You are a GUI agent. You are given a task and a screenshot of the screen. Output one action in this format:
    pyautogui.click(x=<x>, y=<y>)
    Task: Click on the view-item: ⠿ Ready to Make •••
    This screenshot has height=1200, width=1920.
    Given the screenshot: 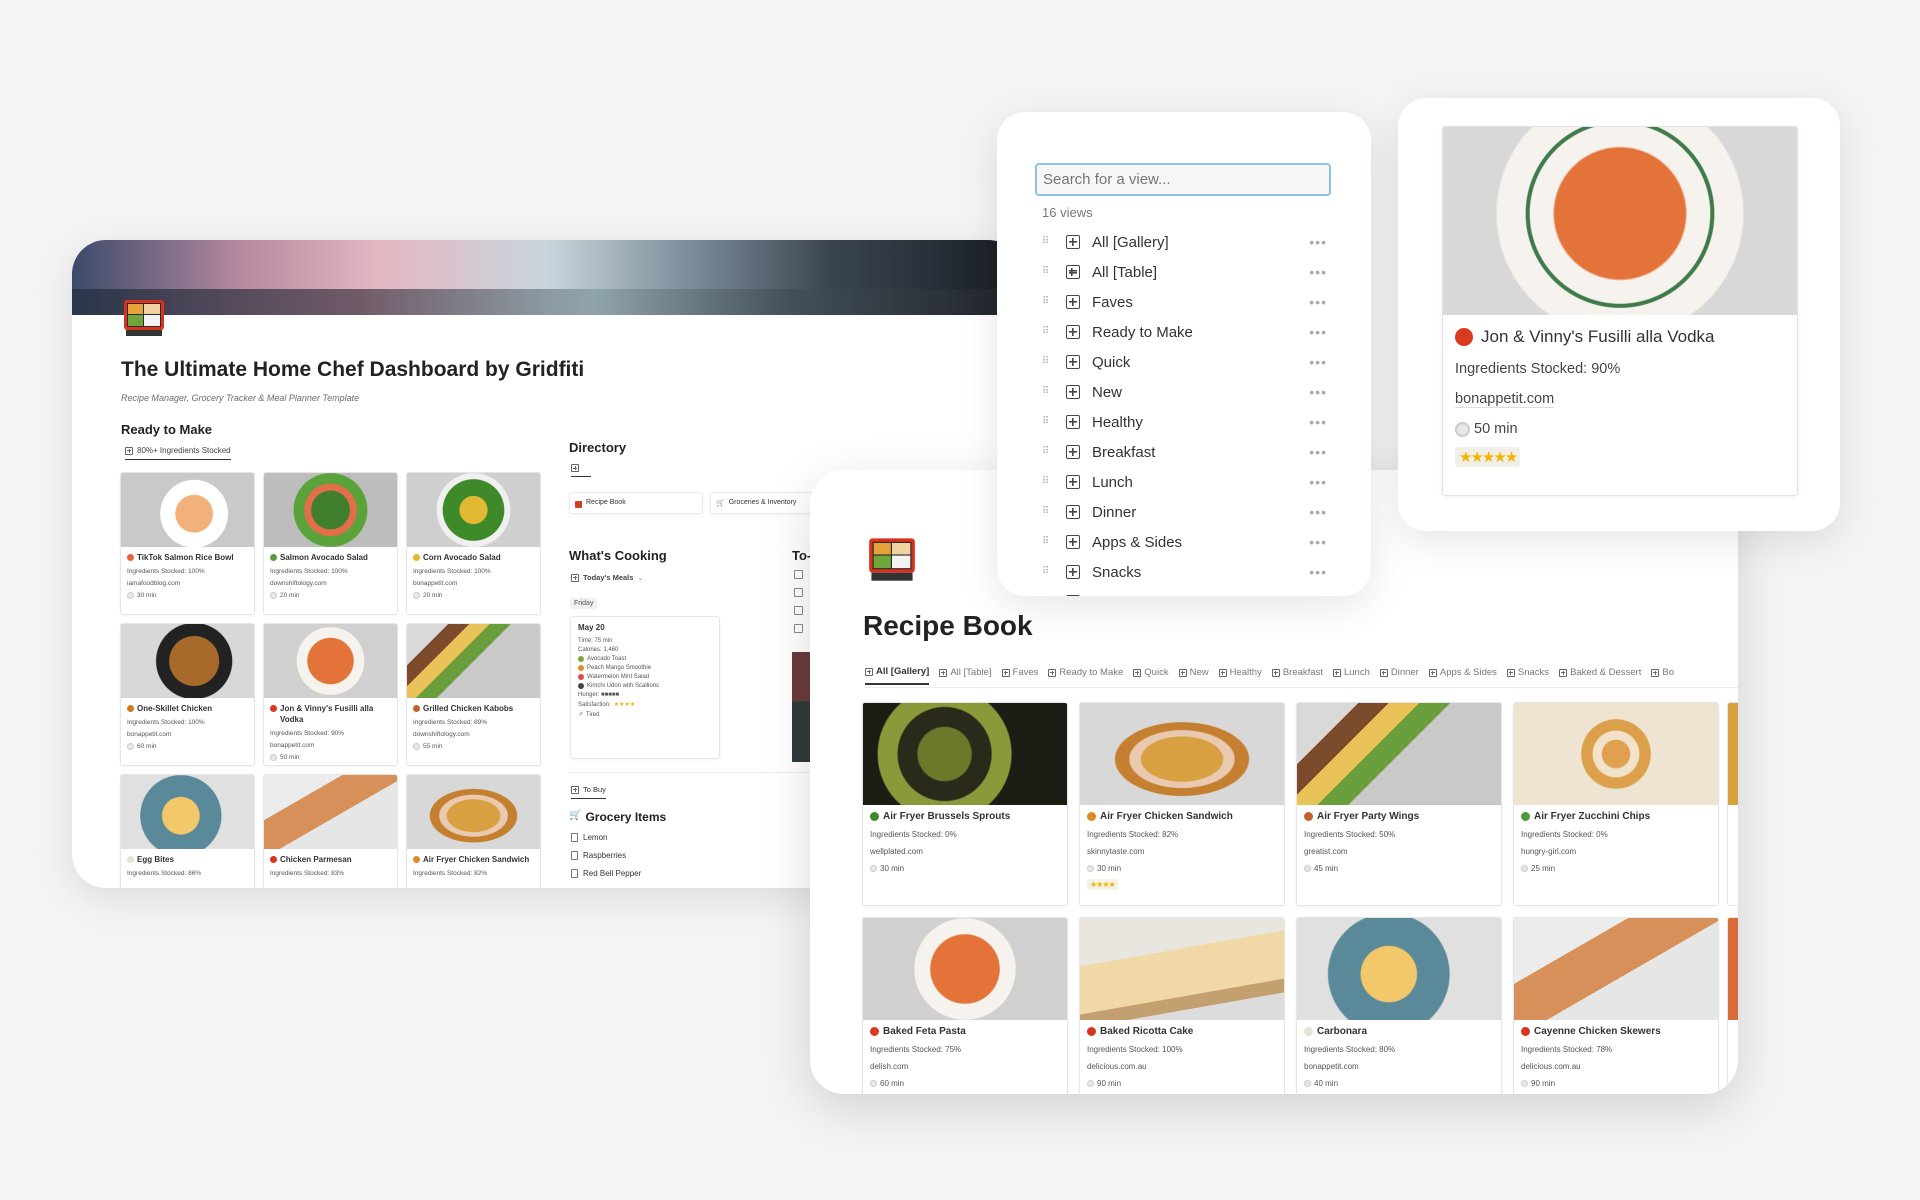 What is the action you would take?
    pyautogui.click(x=1184, y=332)
    